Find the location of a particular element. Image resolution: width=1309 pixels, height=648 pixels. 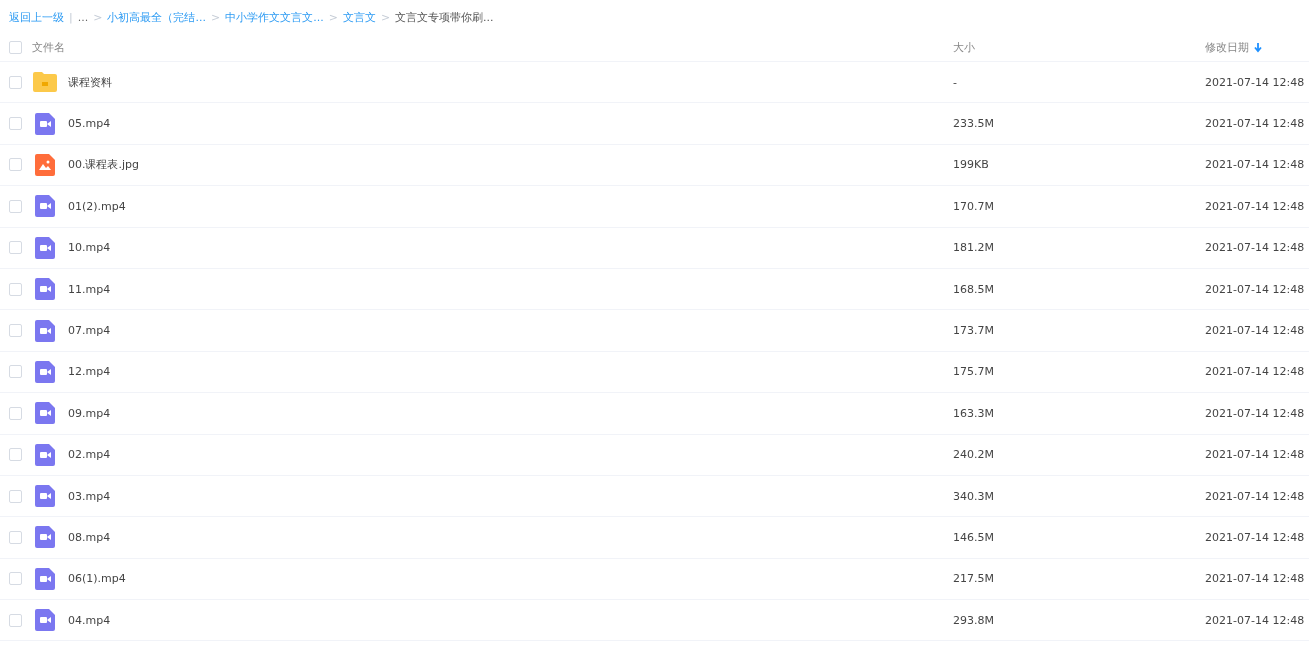

file-name: 12.mp4 is located at coordinates (510, 372).